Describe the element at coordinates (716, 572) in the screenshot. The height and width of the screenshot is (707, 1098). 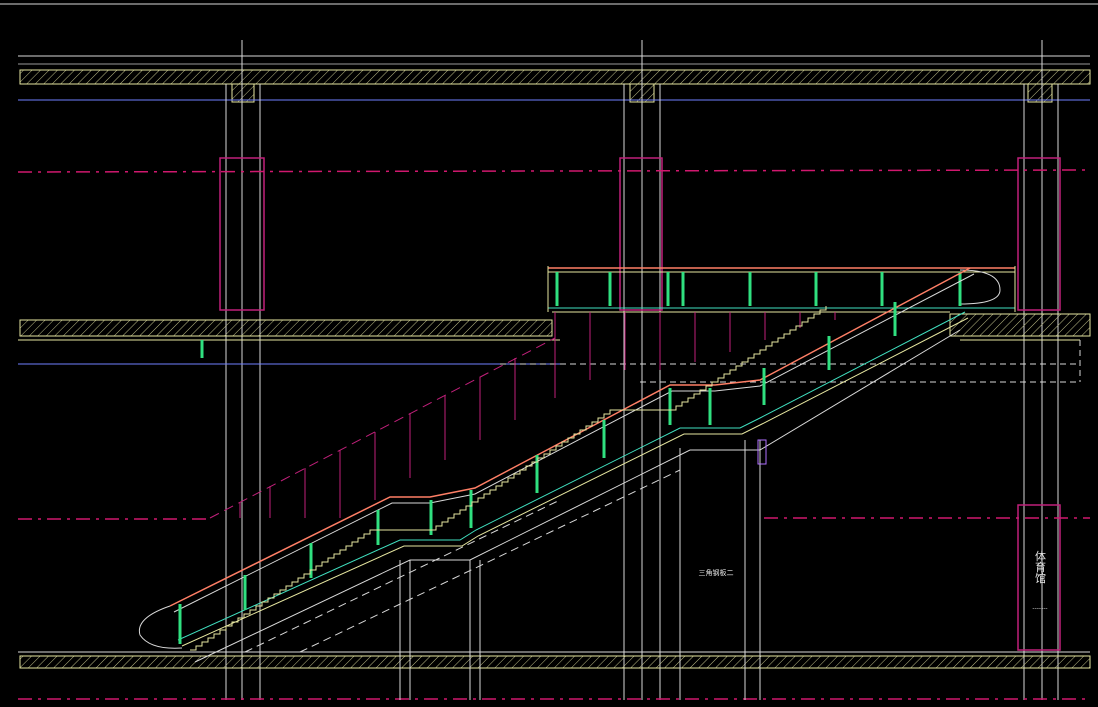
I see `center-note: 三角钢板二` at that location.